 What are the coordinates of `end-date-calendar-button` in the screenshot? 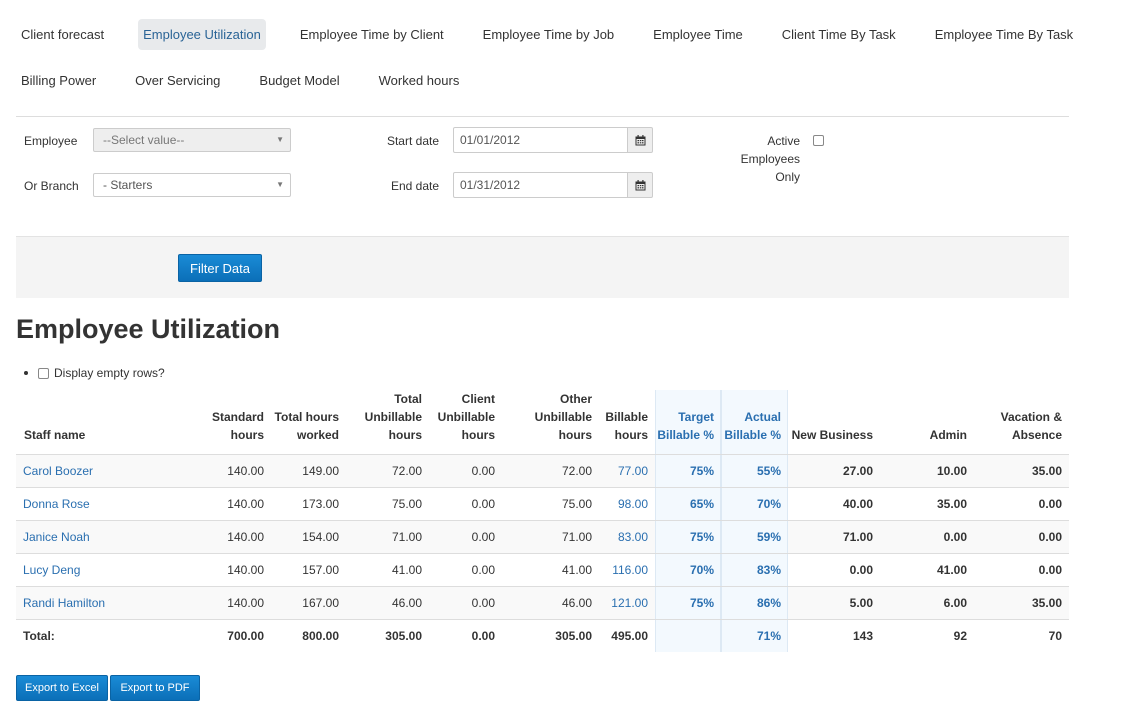 It's located at (640, 185).